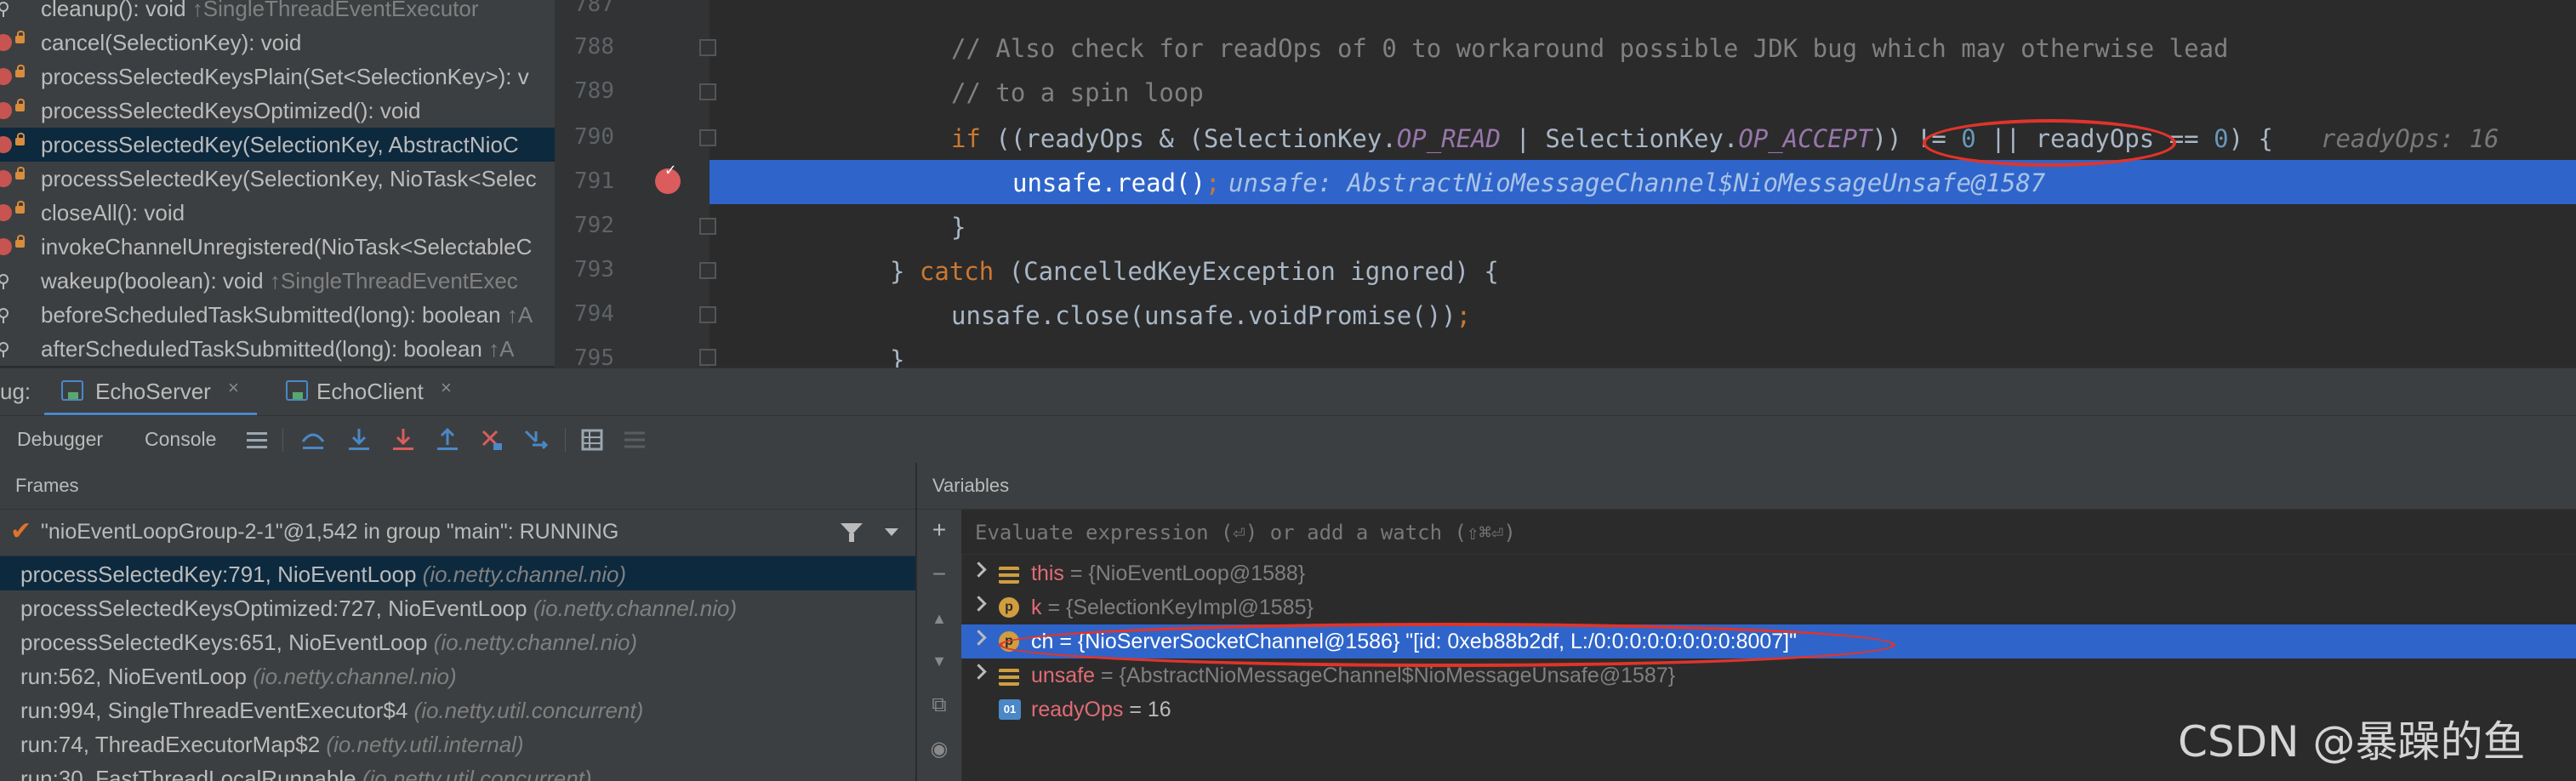 This screenshot has height=781, width=2576. Describe the element at coordinates (359, 440) in the screenshot. I see `step-into-icon` at that location.